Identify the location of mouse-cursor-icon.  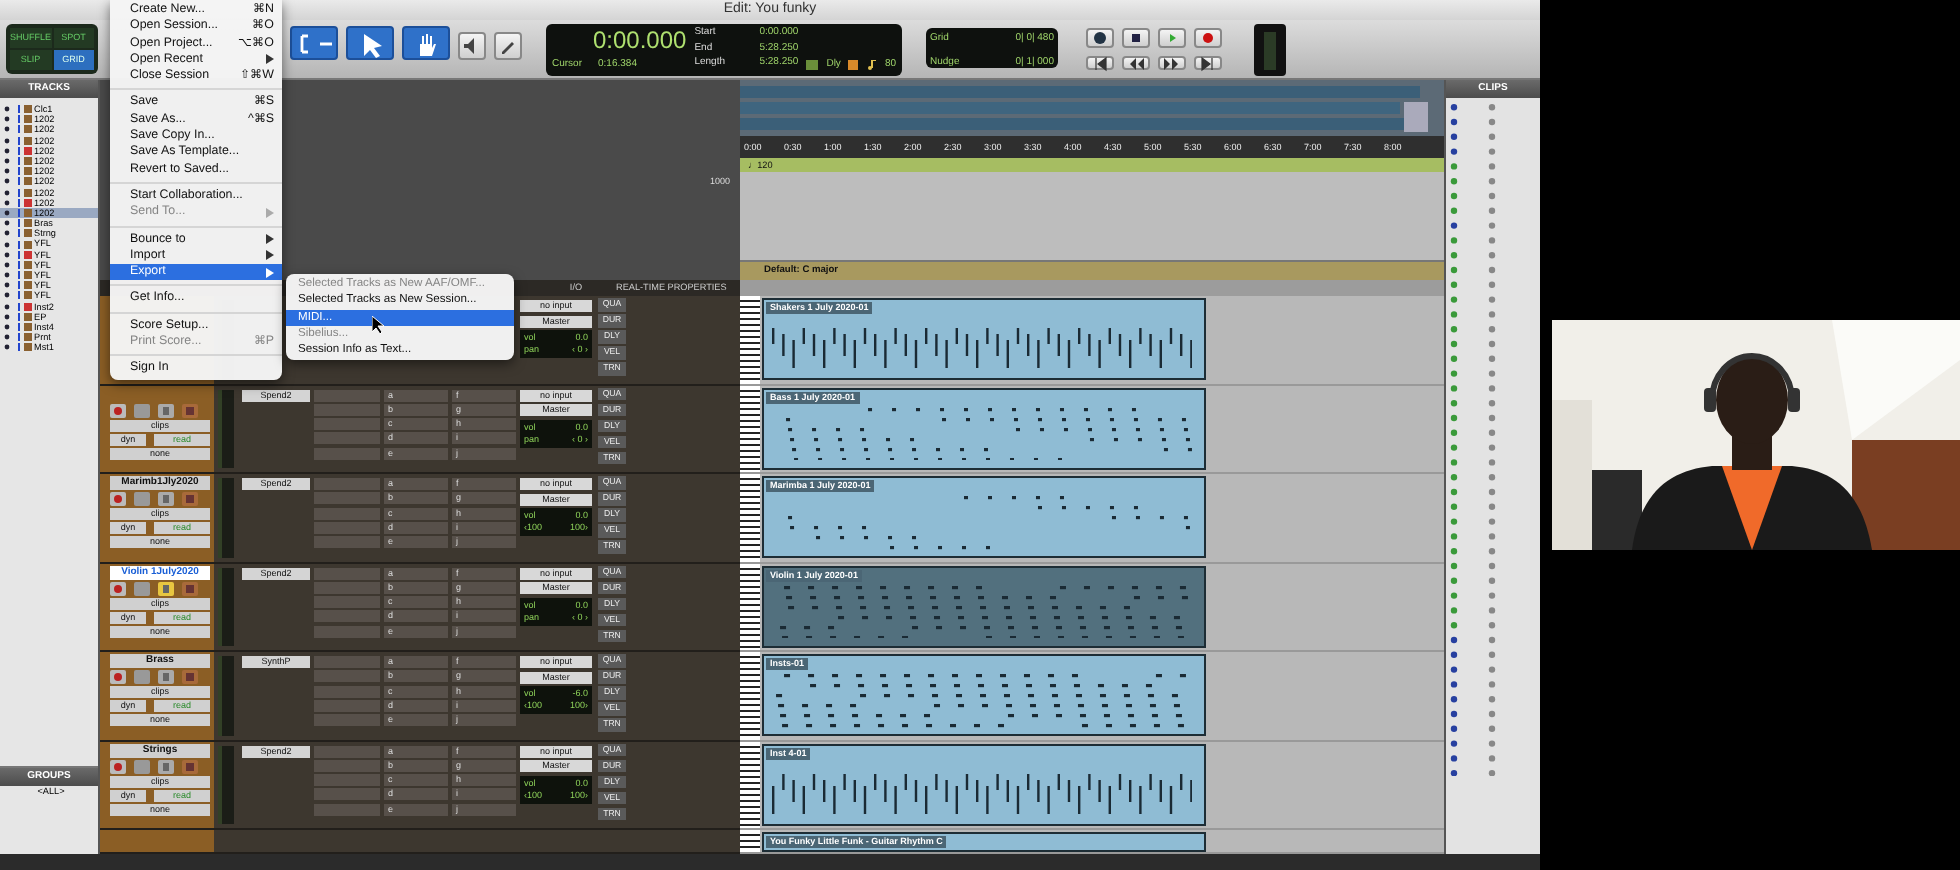
(378, 325).